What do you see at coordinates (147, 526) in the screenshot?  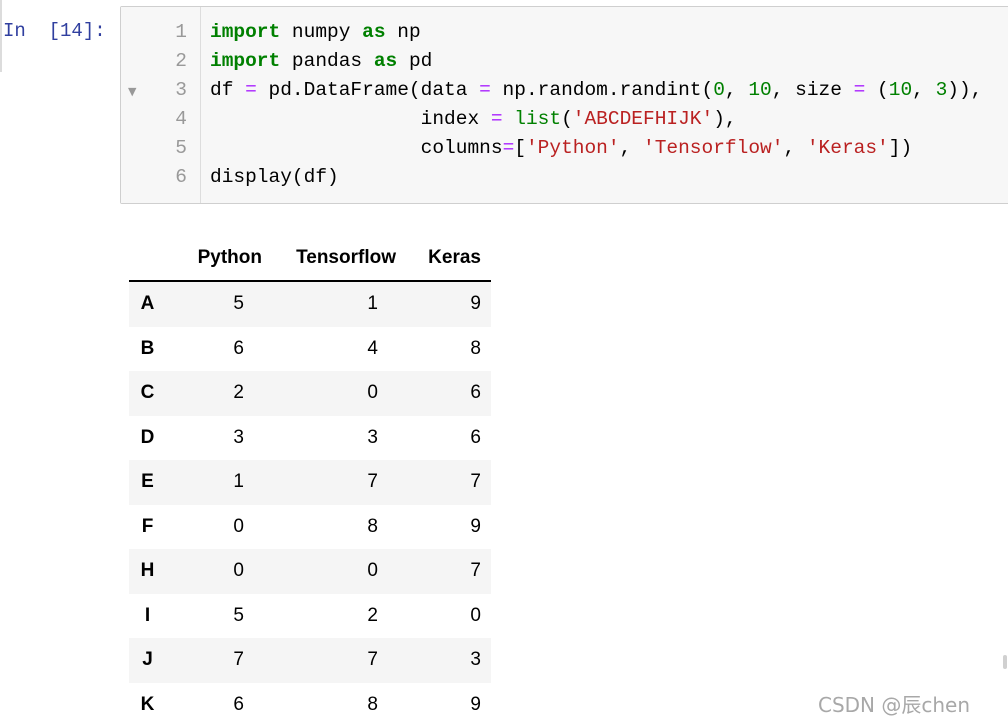 I see `row-index: F` at bounding box center [147, 526].